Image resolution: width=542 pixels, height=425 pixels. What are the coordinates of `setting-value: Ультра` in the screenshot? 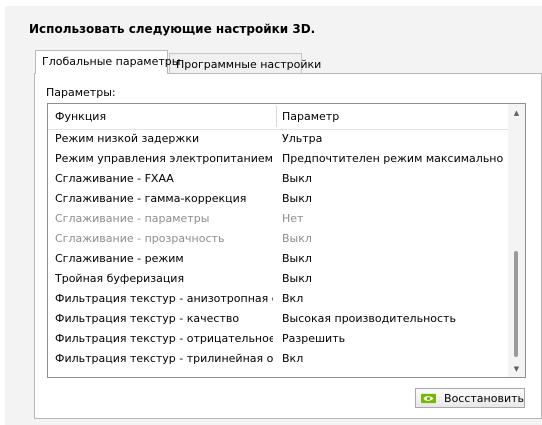 It's located at (393, 139).